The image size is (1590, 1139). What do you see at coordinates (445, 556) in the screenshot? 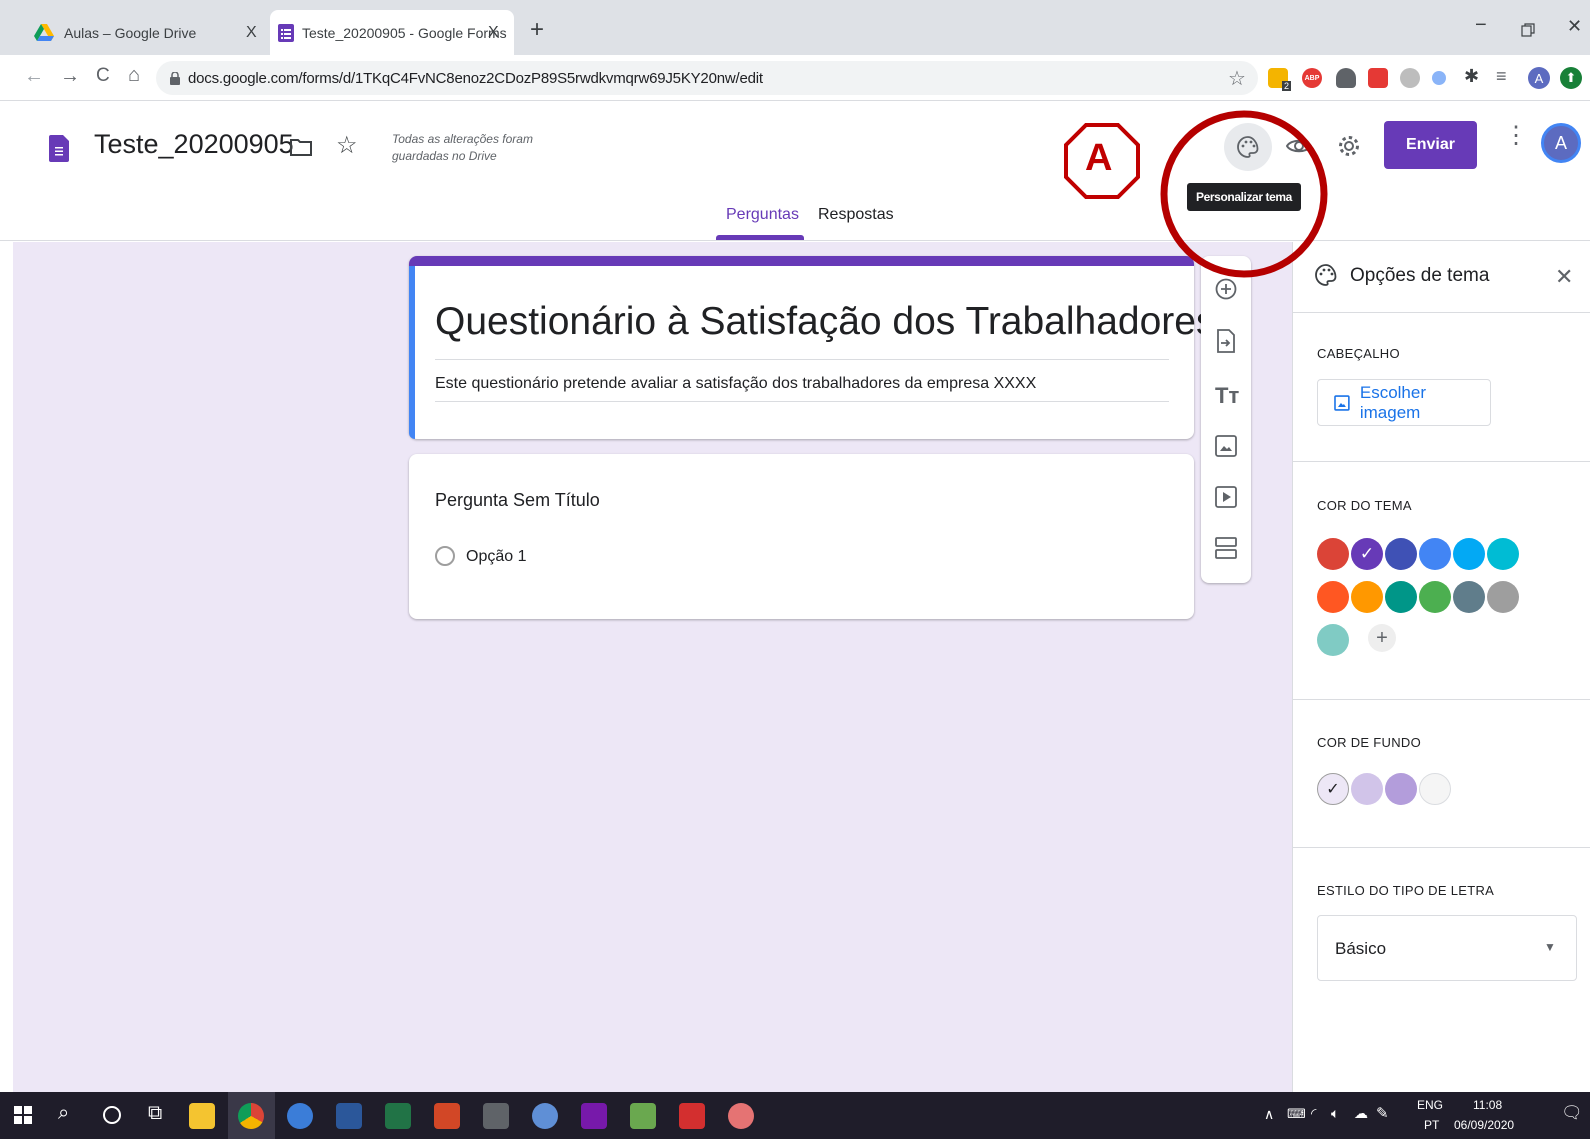
I see `radio-option` at bounding box center [445, 556].